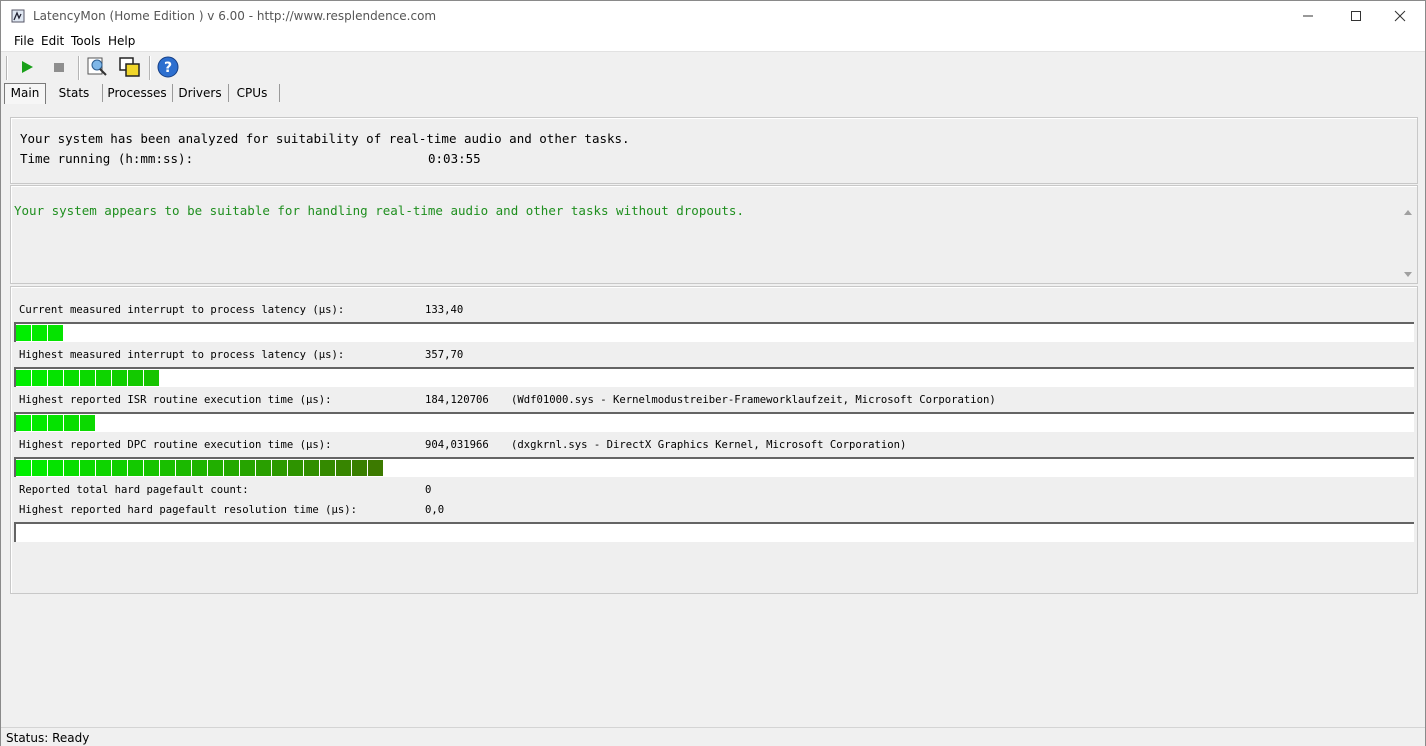 The height and width of the screenshot is (746, 1426). Describe the element at coordinates (25, 93) in the screenshot. I see `tab-main: Main` at that location.